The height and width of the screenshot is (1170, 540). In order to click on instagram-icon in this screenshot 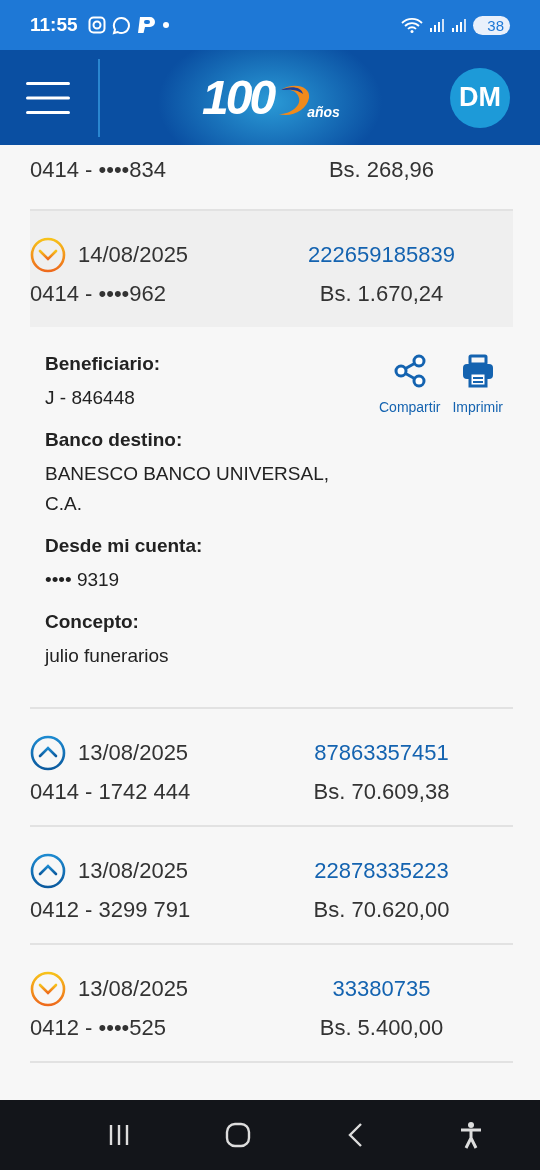, I will do `click(96, 25)`.